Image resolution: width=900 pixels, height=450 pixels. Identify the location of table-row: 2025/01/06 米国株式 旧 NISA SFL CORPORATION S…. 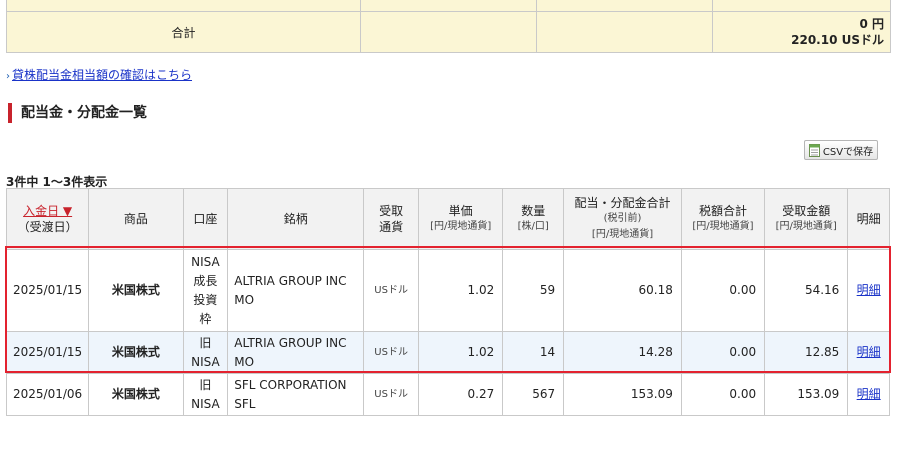
(447, 394).